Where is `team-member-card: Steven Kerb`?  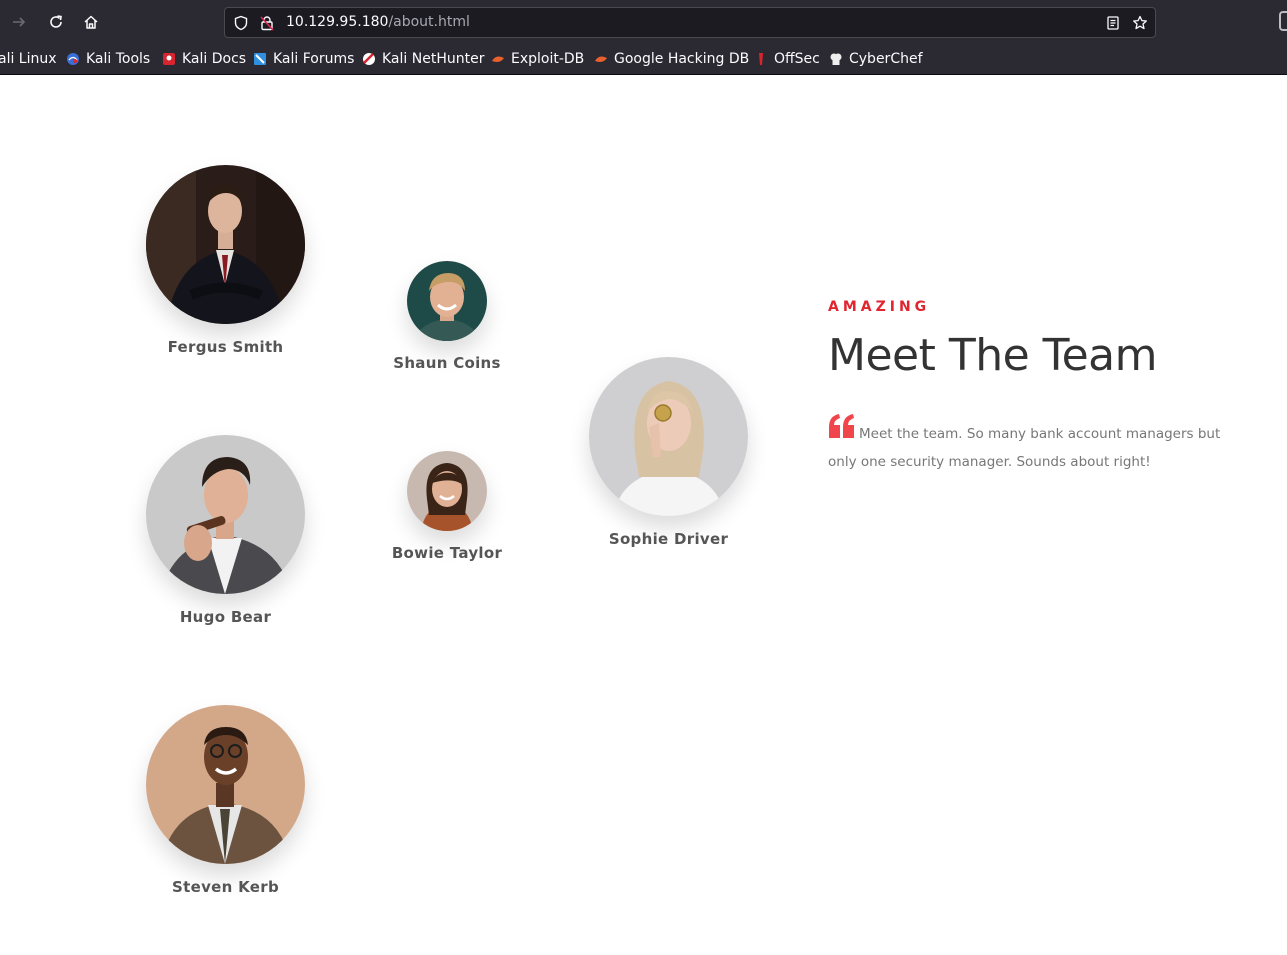
team-member-card: Steven Kerb is located at coordinates (225, 800).